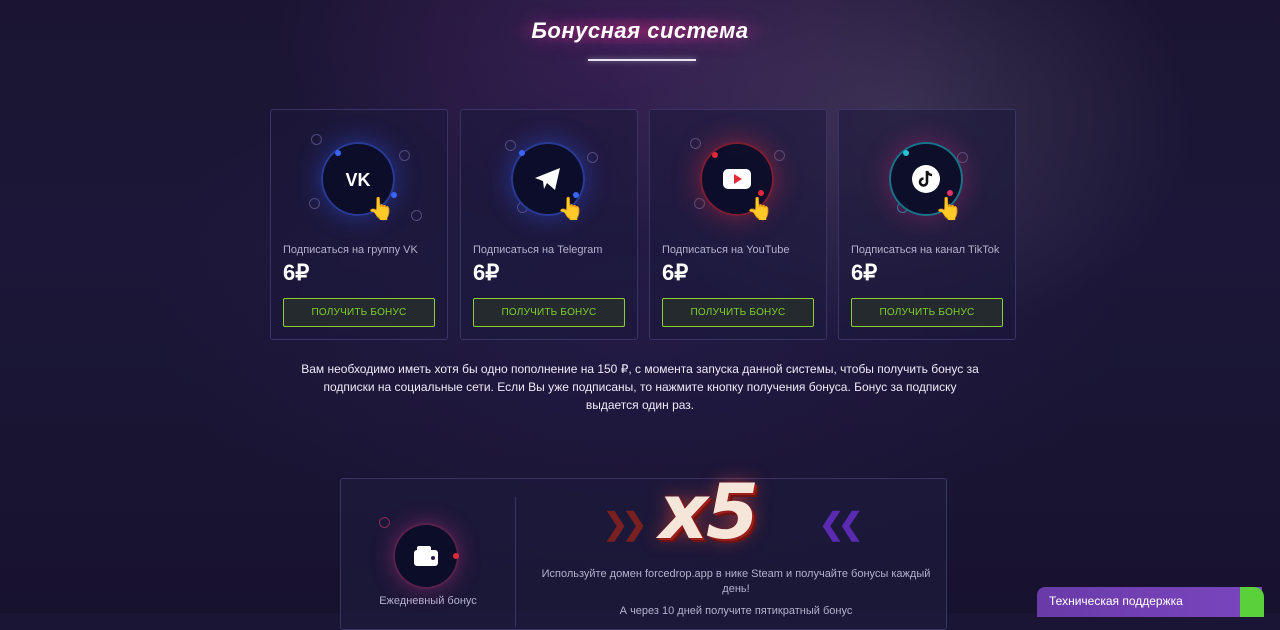 This screenshot has width=1280, height=630. Describe the element at coordinates (841, 524) in the screenshot. I see `chevron-left-icon: ❮❮` at that location.